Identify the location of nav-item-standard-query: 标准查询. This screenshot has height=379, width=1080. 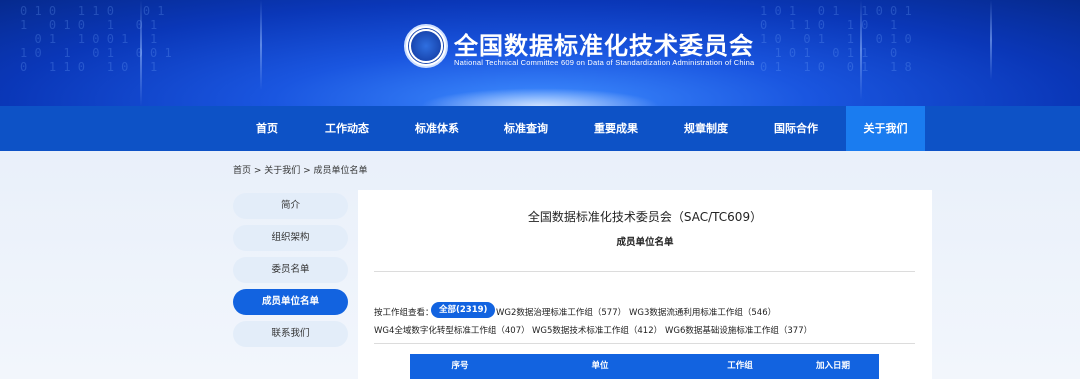
(526, 128).